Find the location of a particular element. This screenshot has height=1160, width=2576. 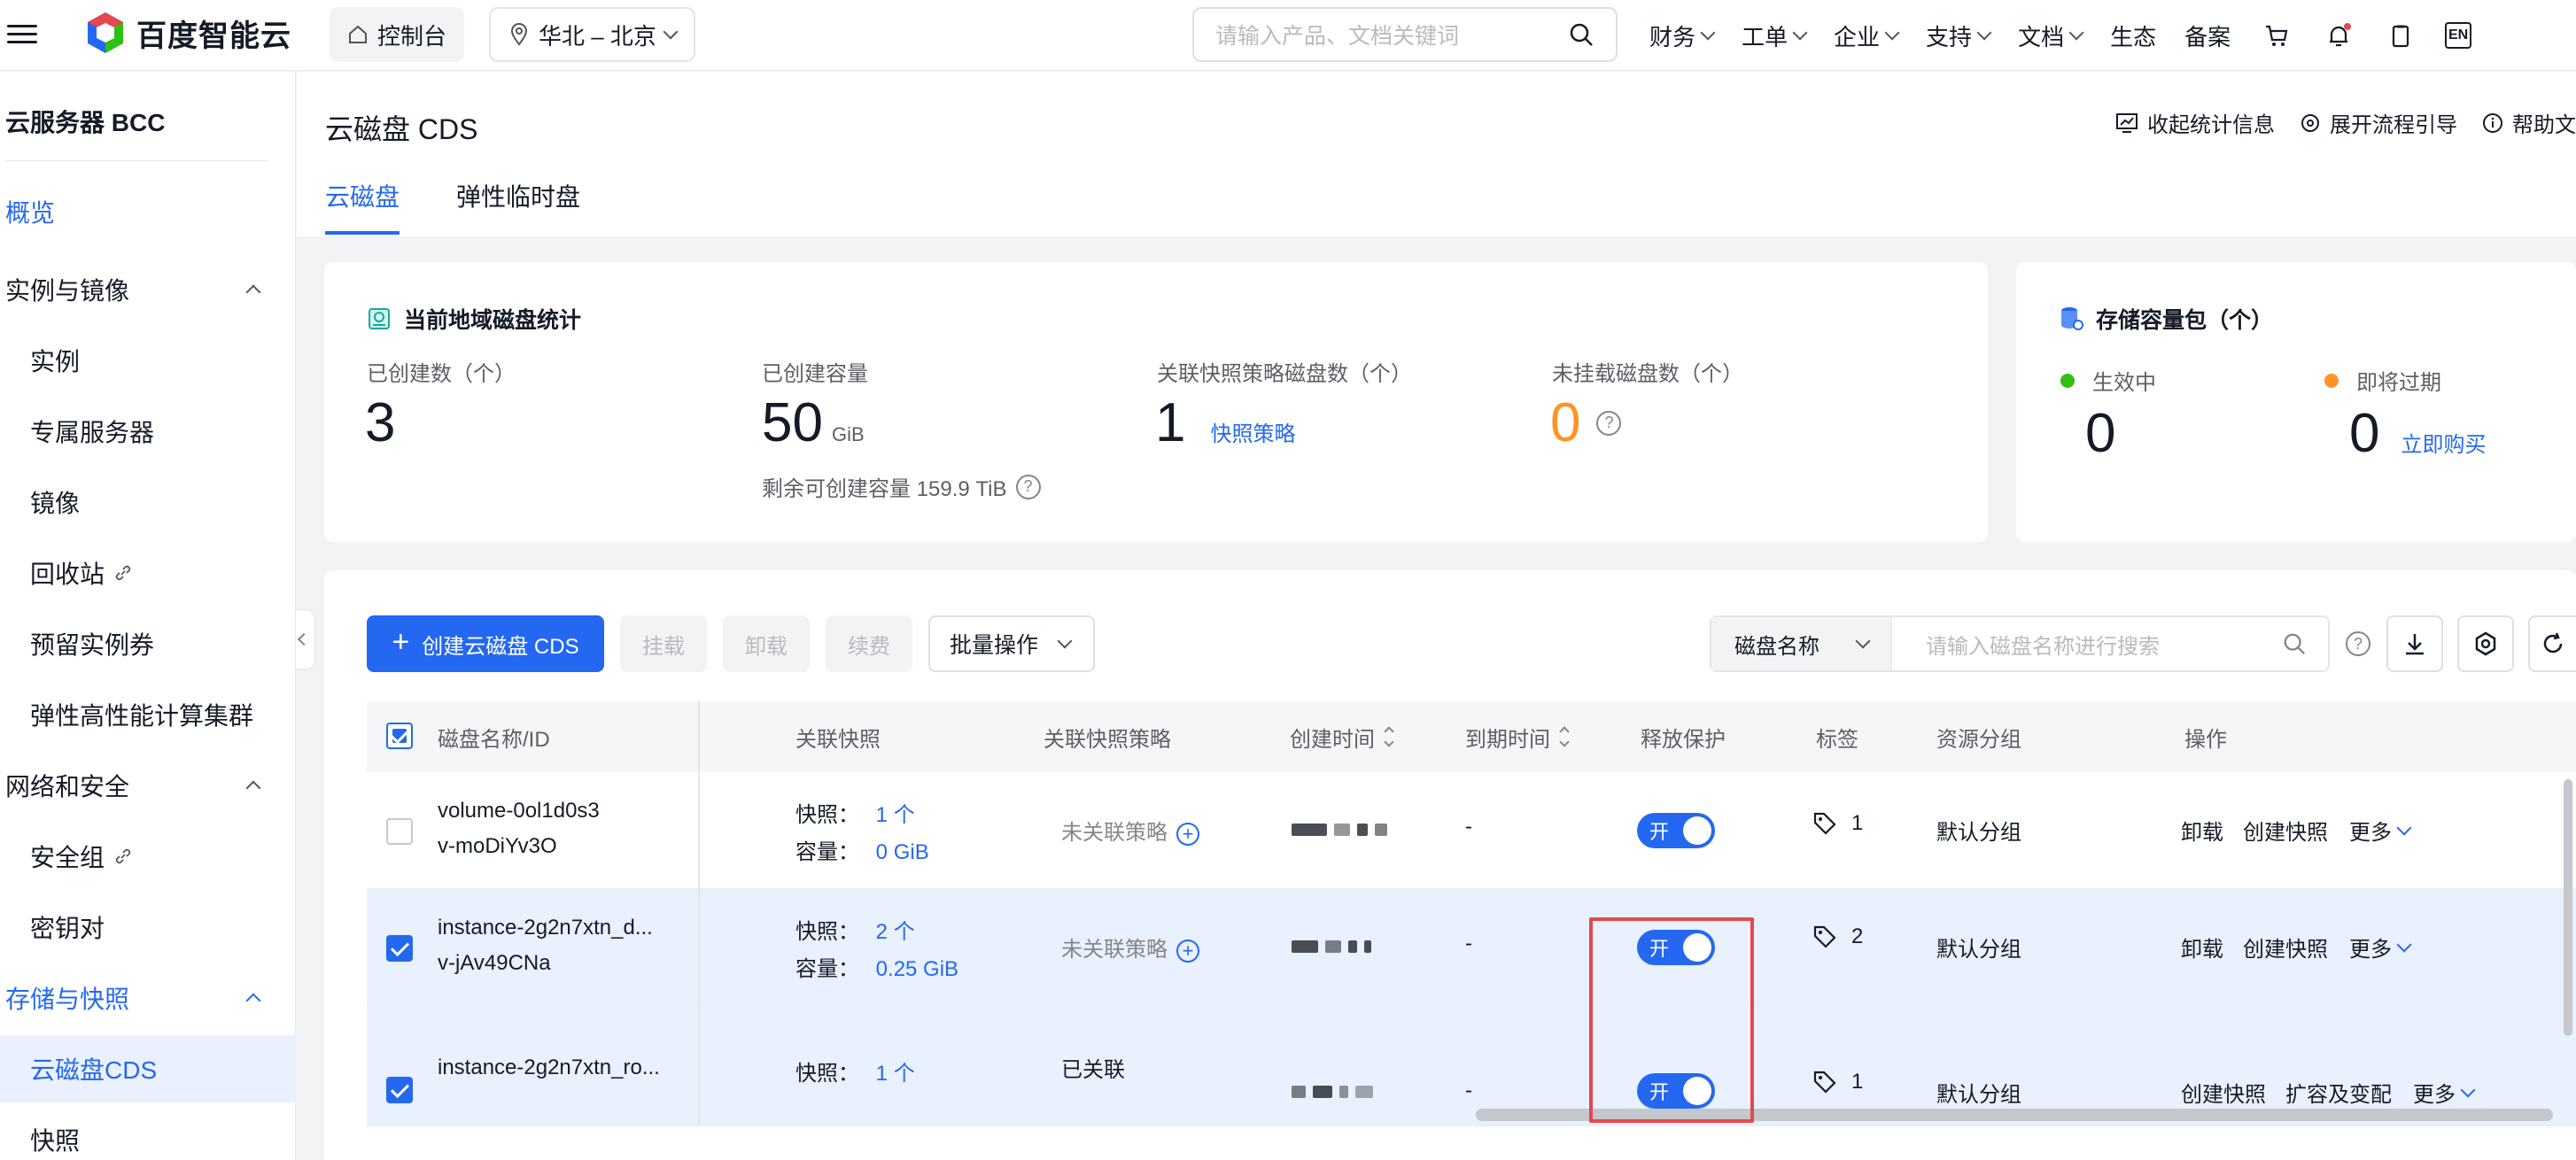

snapshot-policy-link: 快照策略 is located at coordinates (1252, 434).